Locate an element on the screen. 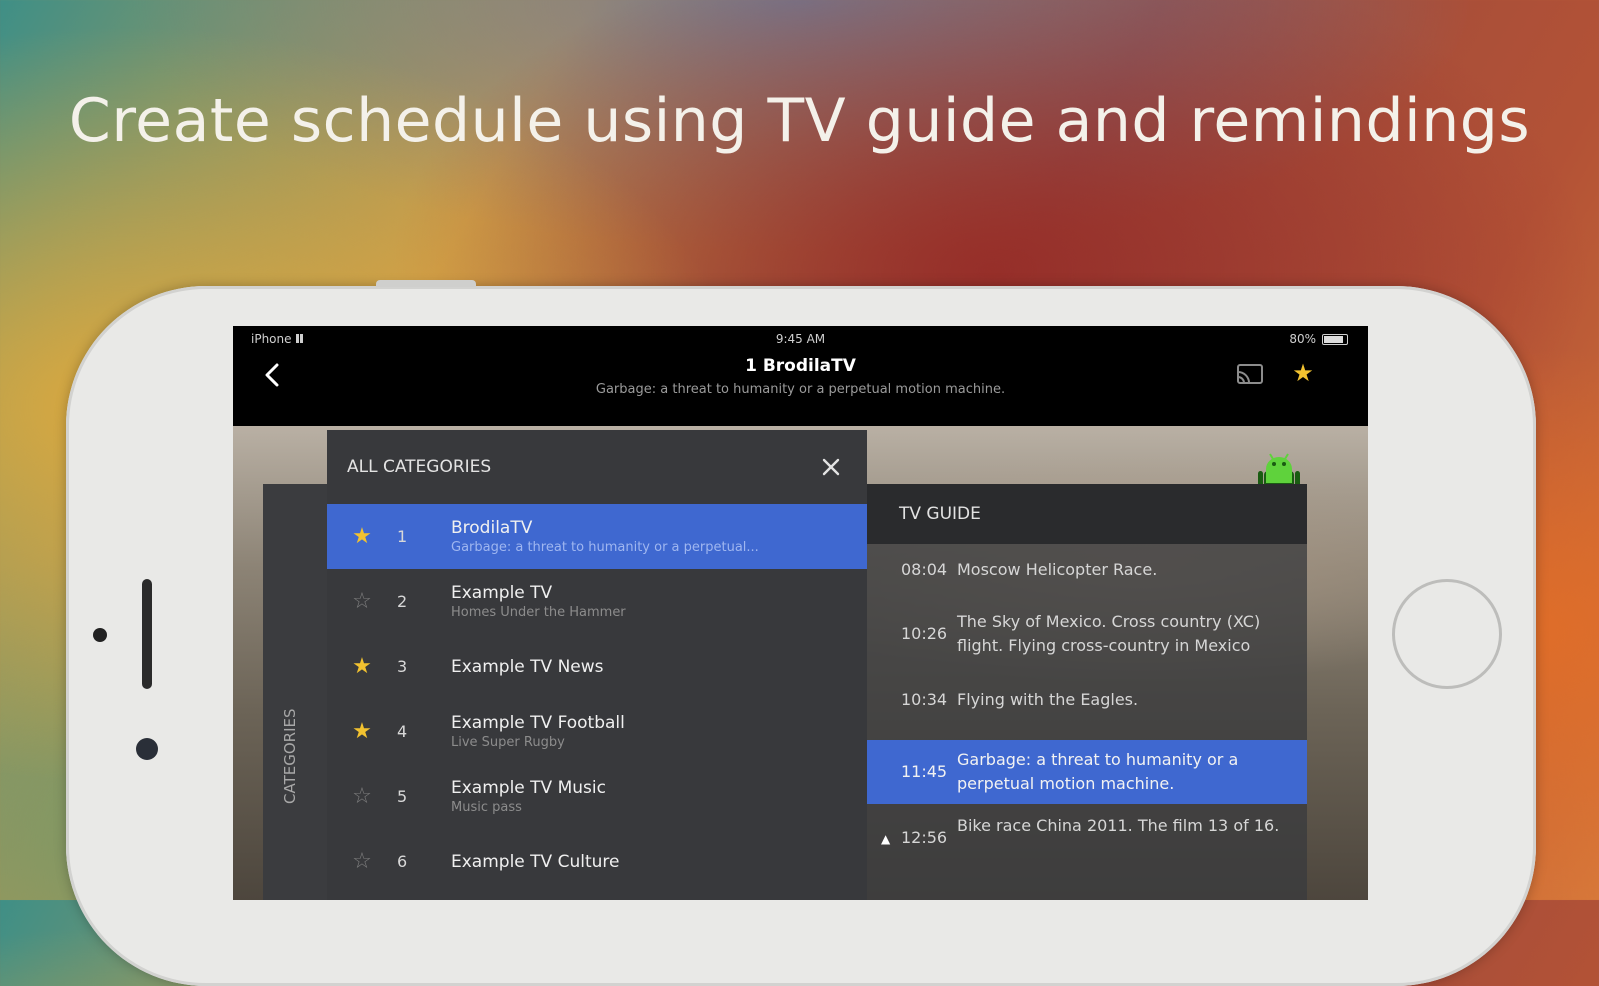 This screenshot has height=986, width=1599. channel-row-5: ☆ 5 Example TV Music Music pass is located at coordinates (597, 796).